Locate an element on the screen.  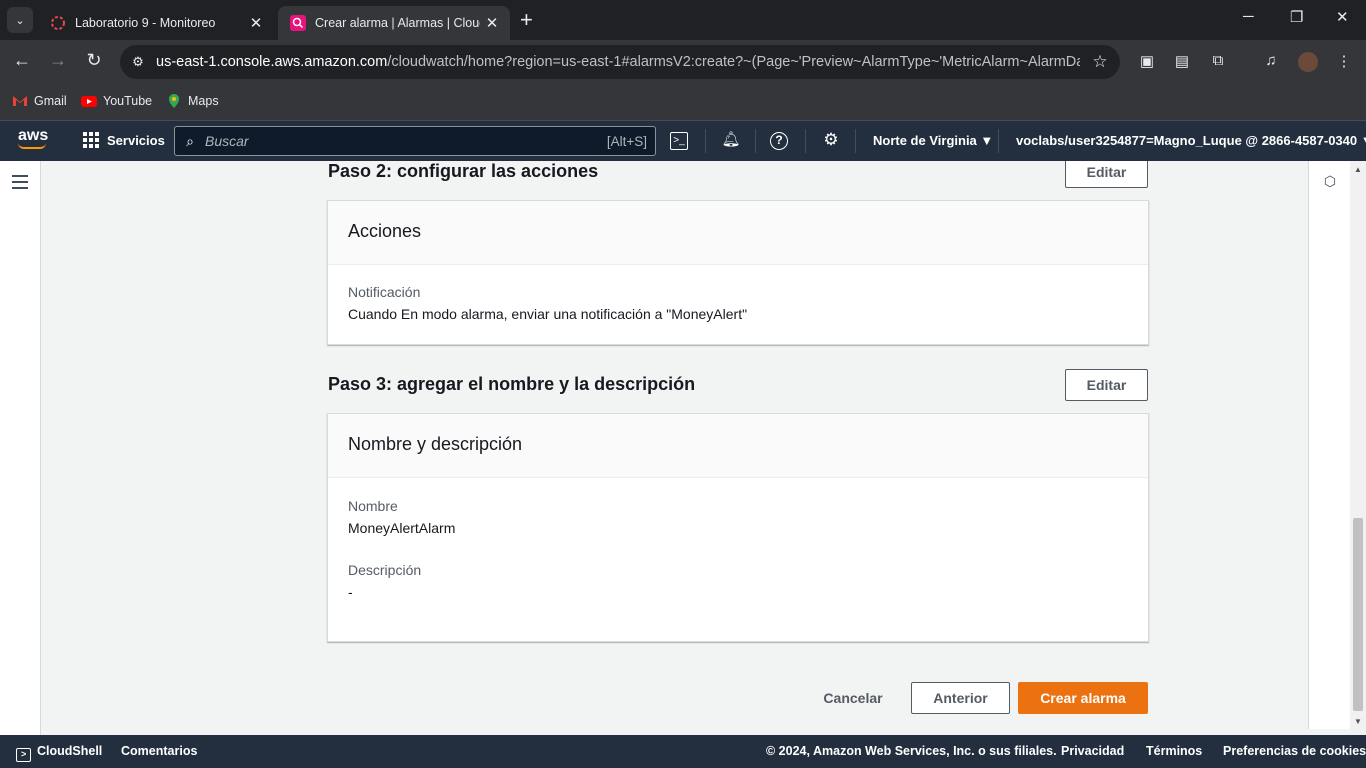
cloudshell-icon: >_ is located at coordinates (679, 141).